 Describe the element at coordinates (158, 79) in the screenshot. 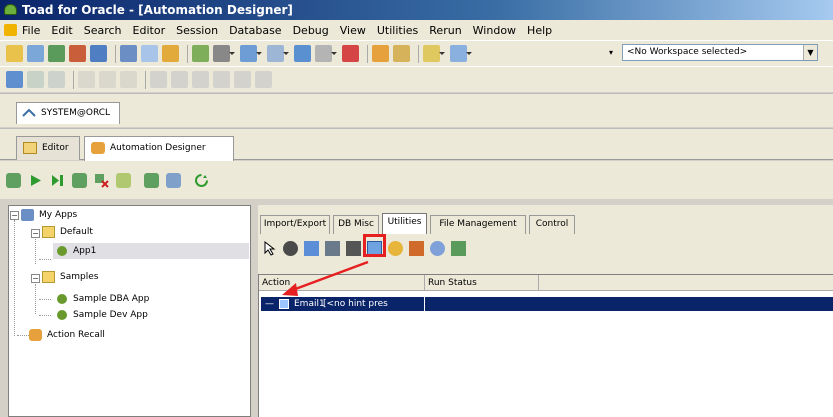

I see `find-icon` at that location.